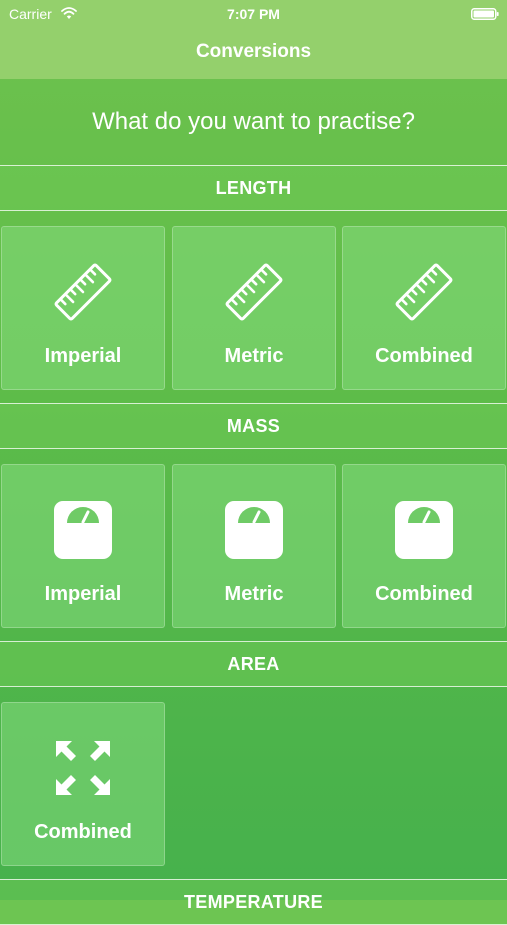 This screenshot has width=507, height=925. I want to click on section-header-area: AREA, so click(253, 664).